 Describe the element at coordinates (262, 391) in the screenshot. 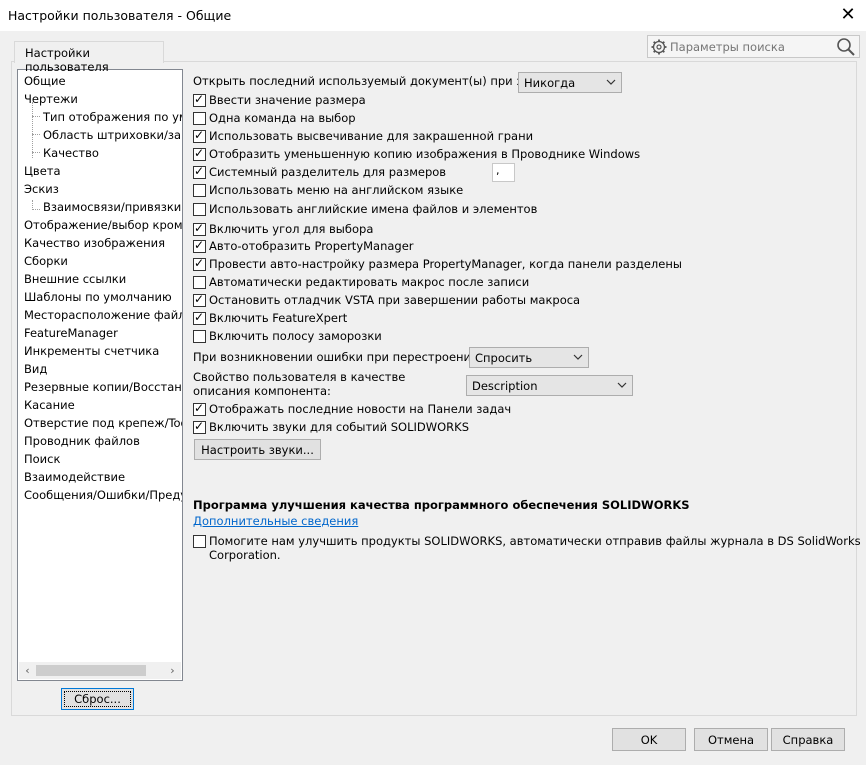

I see `component-property-label-line2: описания компонента:` at that location.